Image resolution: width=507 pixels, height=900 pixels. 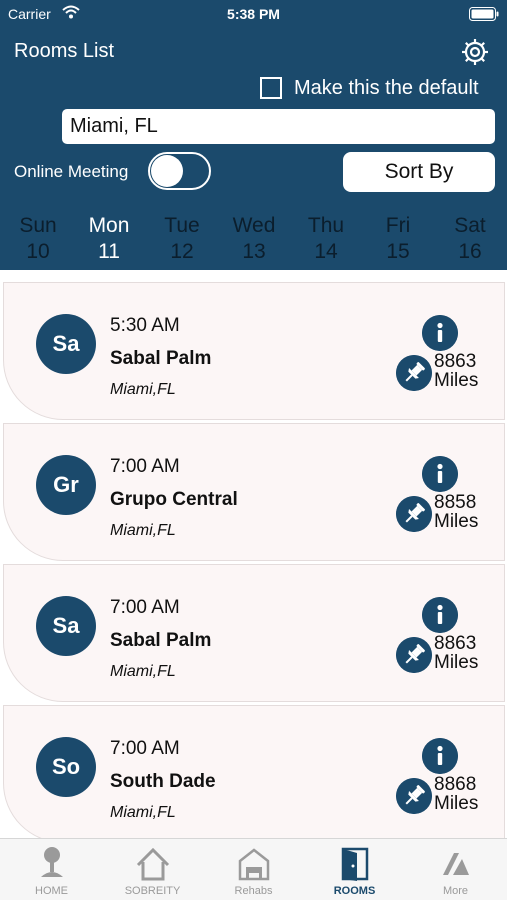 I want to click on default-checkbox, so click(x=271, y=88).